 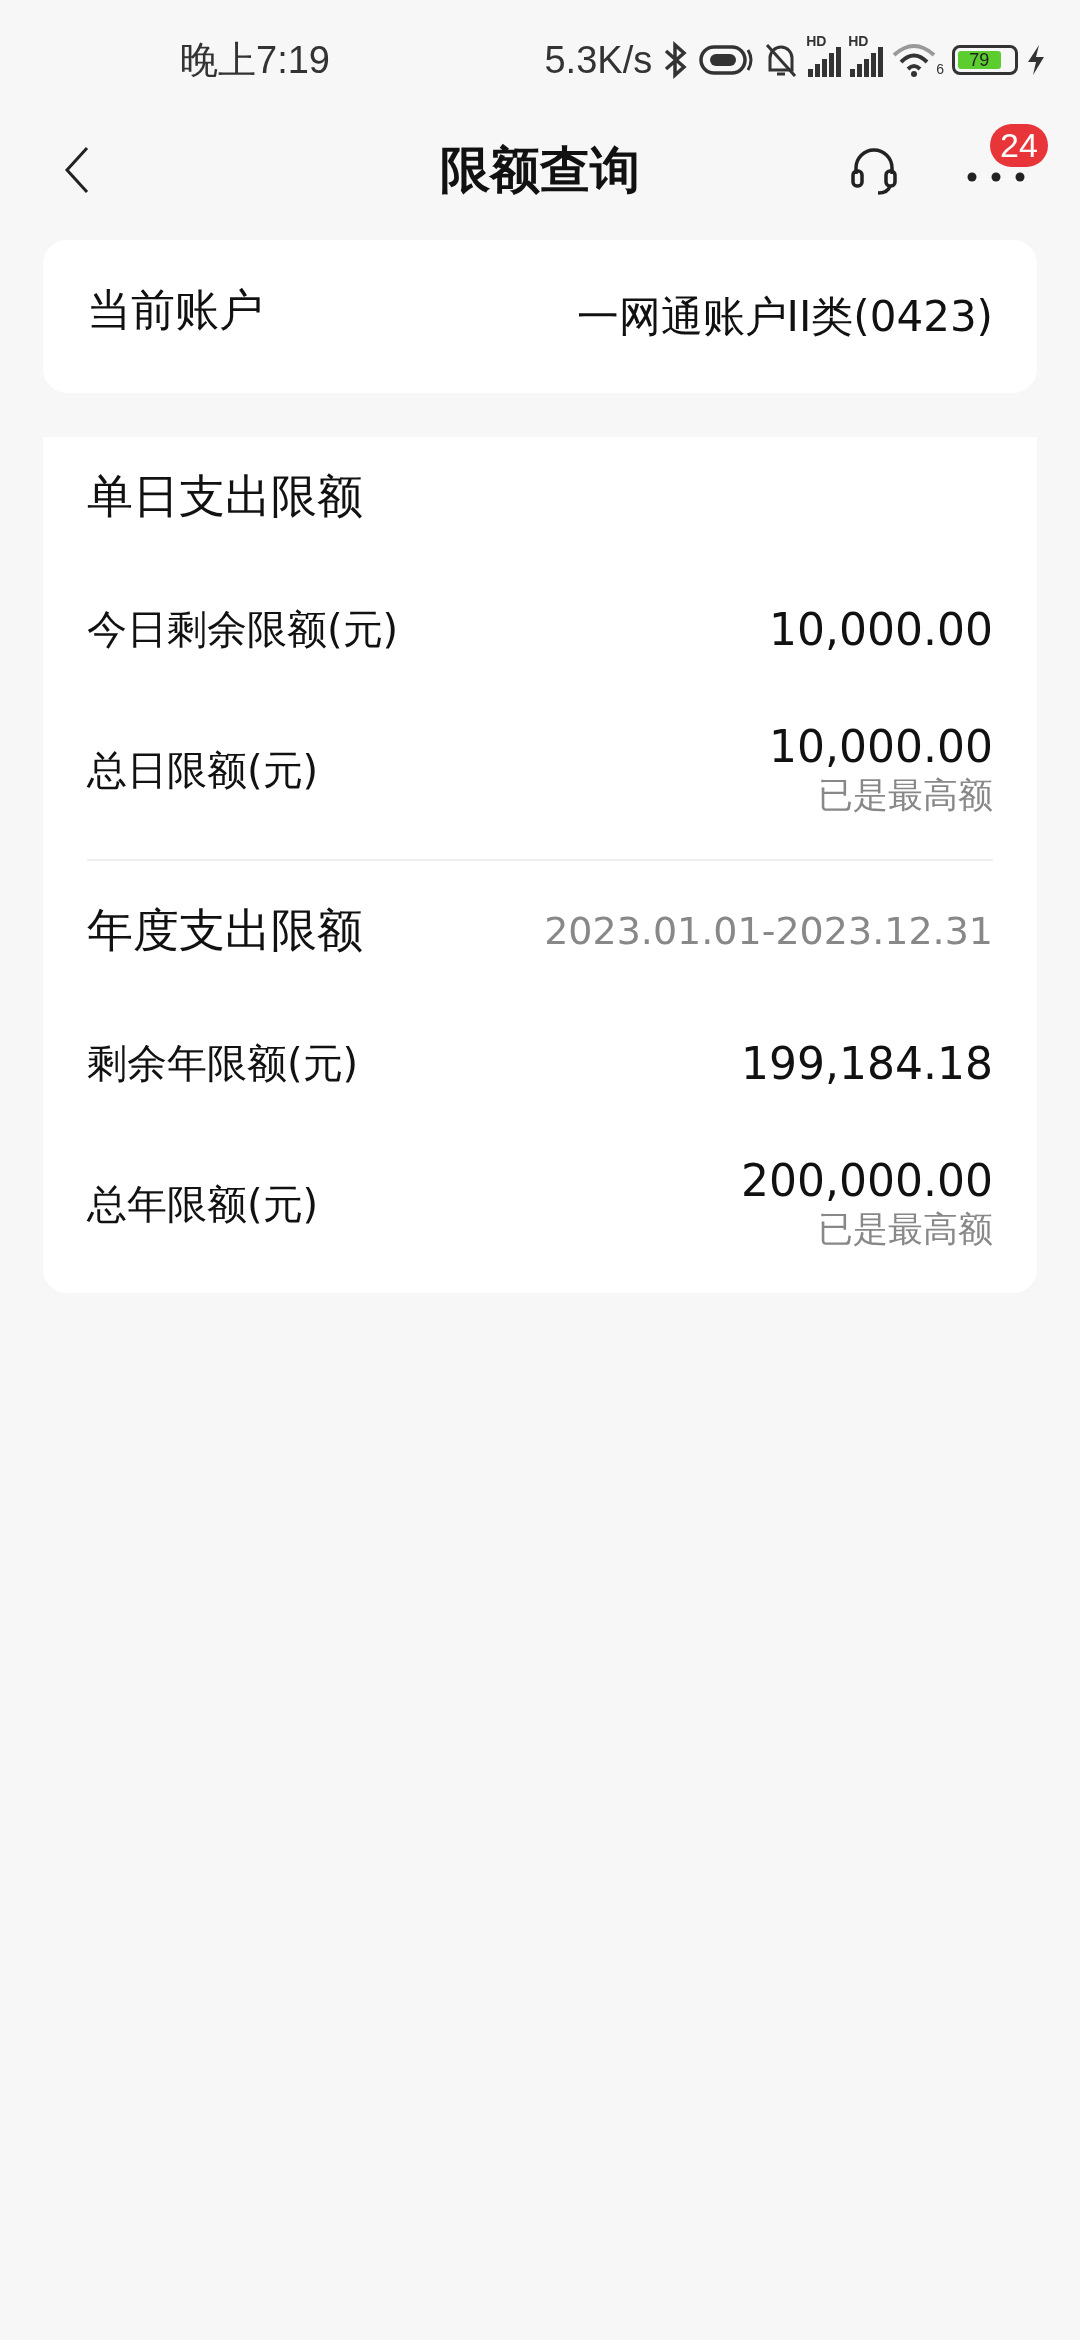 I want to click on network-speed: 5.3K/s, so click(x=598, y=60).